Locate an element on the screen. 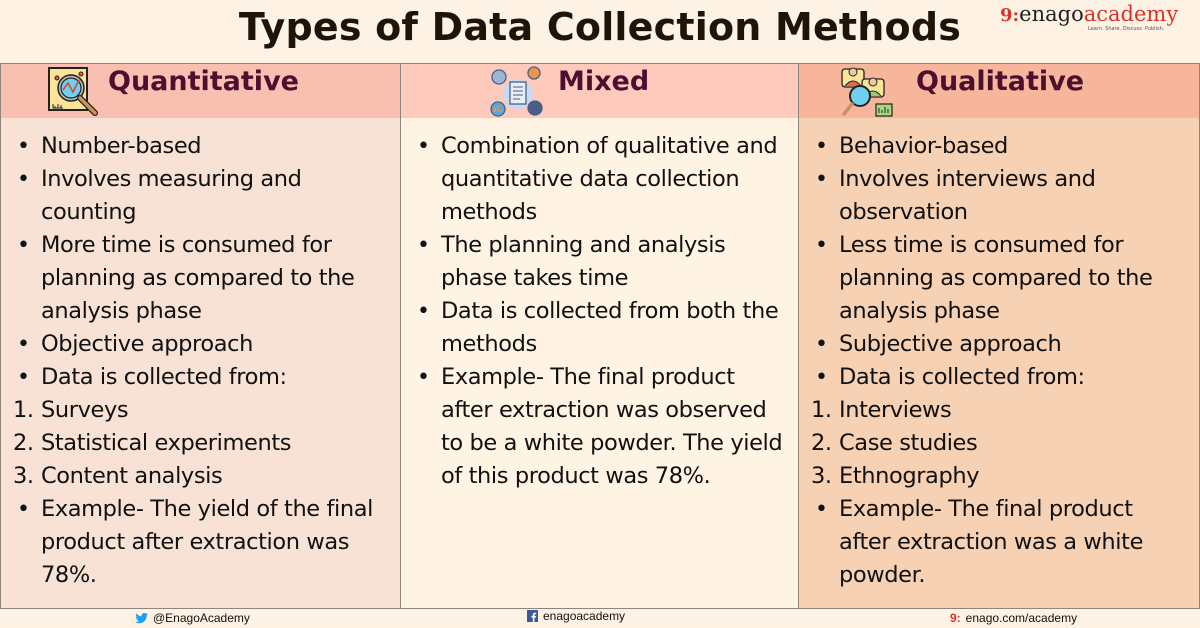 Image resolution: width=1200 pixels, height=628 pixels. column-title-qualitative: Qualitative is located at coordinates (1000, 81).